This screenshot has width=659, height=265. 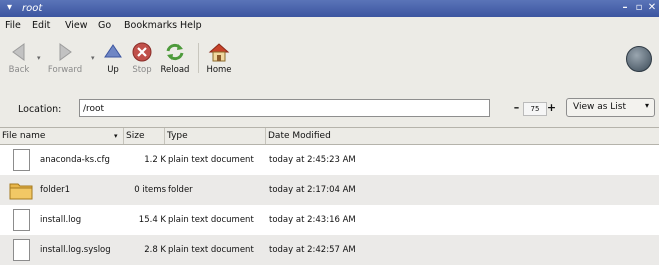 What do you see at coordinates (32, 8) in the screenshot?
I see `window-title: root` at bounding box center [32, 8].